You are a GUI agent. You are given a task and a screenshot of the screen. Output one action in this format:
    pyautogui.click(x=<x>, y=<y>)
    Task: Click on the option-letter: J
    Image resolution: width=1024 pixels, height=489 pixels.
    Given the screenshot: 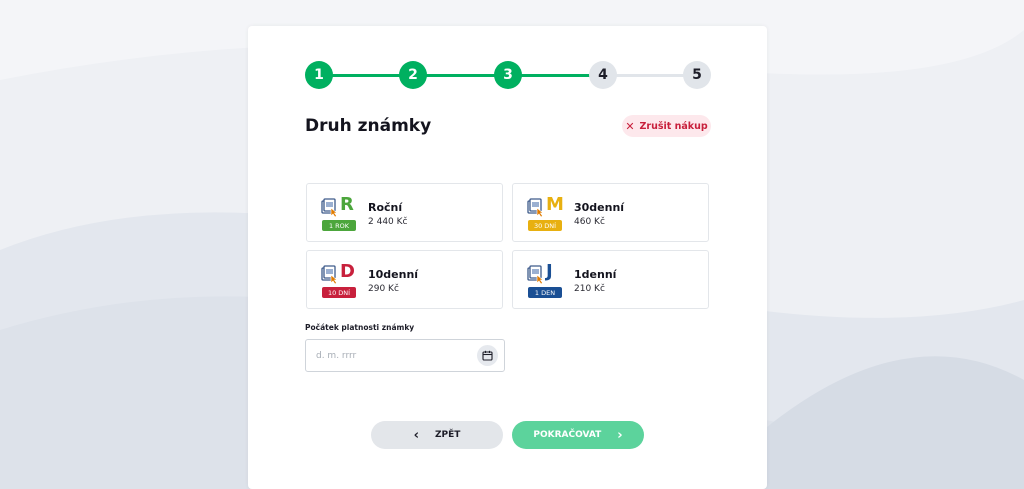 What is the action you would take?
    pyautogui.click(x=549, y=271)
    